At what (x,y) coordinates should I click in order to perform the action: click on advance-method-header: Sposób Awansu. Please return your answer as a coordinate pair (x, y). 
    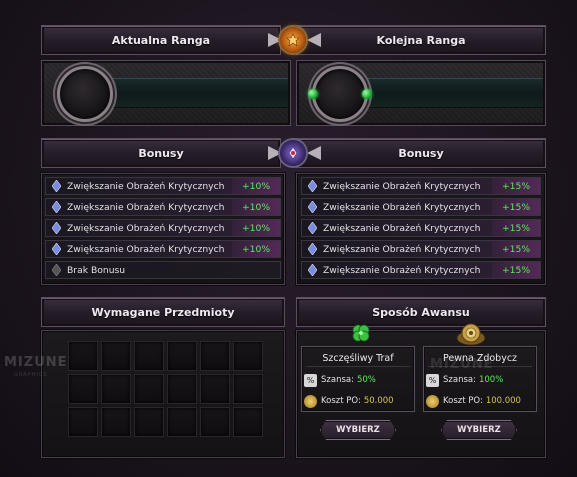
    Looking at the image, I should click on (421, 312).